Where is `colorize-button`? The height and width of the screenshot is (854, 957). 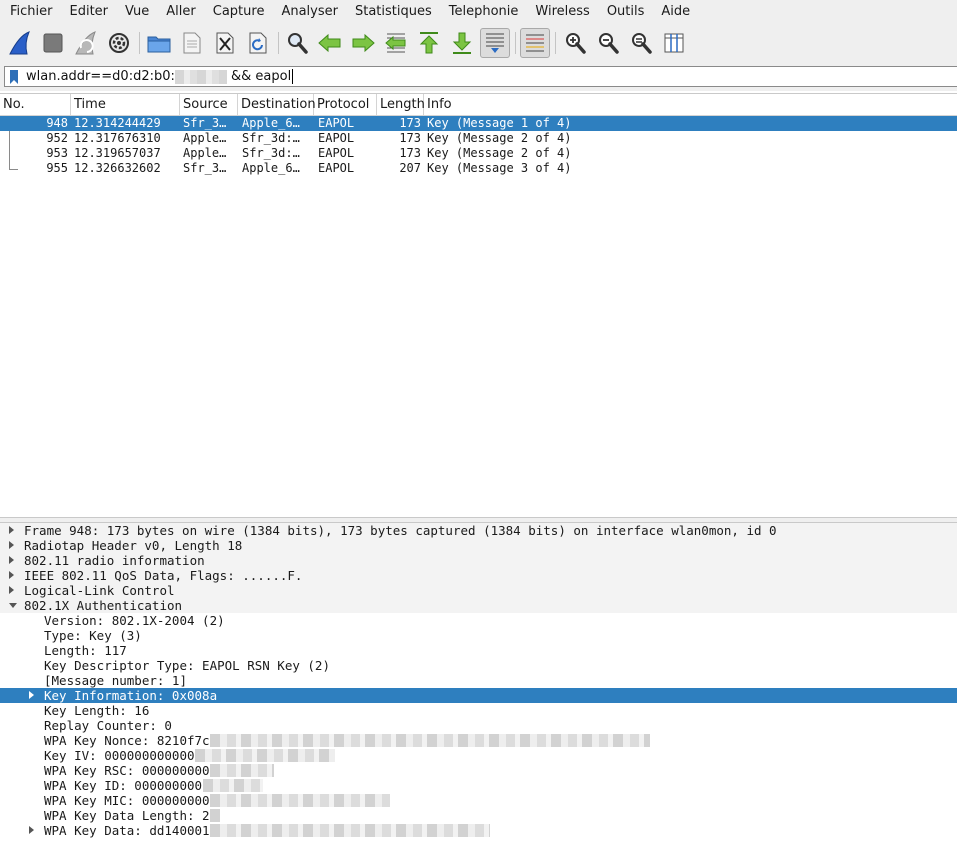
colorize-button is located at coordinates (535, 43).